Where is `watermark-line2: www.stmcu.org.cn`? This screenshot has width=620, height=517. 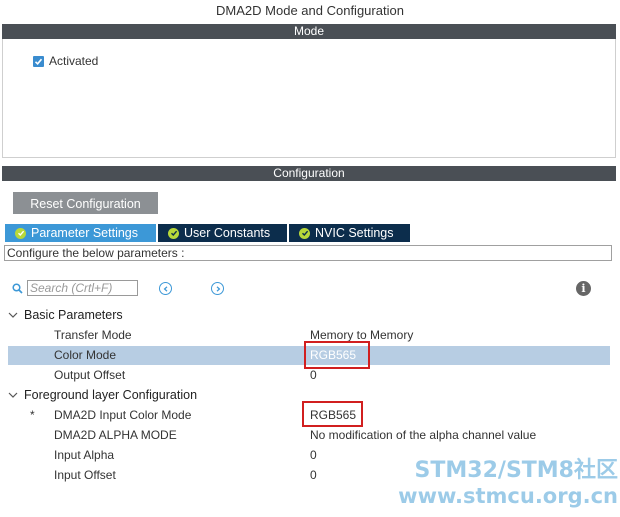 watermark-line2: www.stmcu.org.cn is located at coordinates (508, 496).